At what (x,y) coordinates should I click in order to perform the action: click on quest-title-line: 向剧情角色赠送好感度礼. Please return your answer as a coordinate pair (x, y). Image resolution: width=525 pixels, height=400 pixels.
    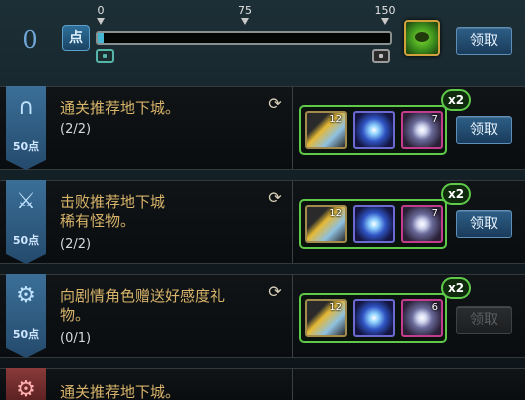
    Looking at the image, I should click on (143, 296).